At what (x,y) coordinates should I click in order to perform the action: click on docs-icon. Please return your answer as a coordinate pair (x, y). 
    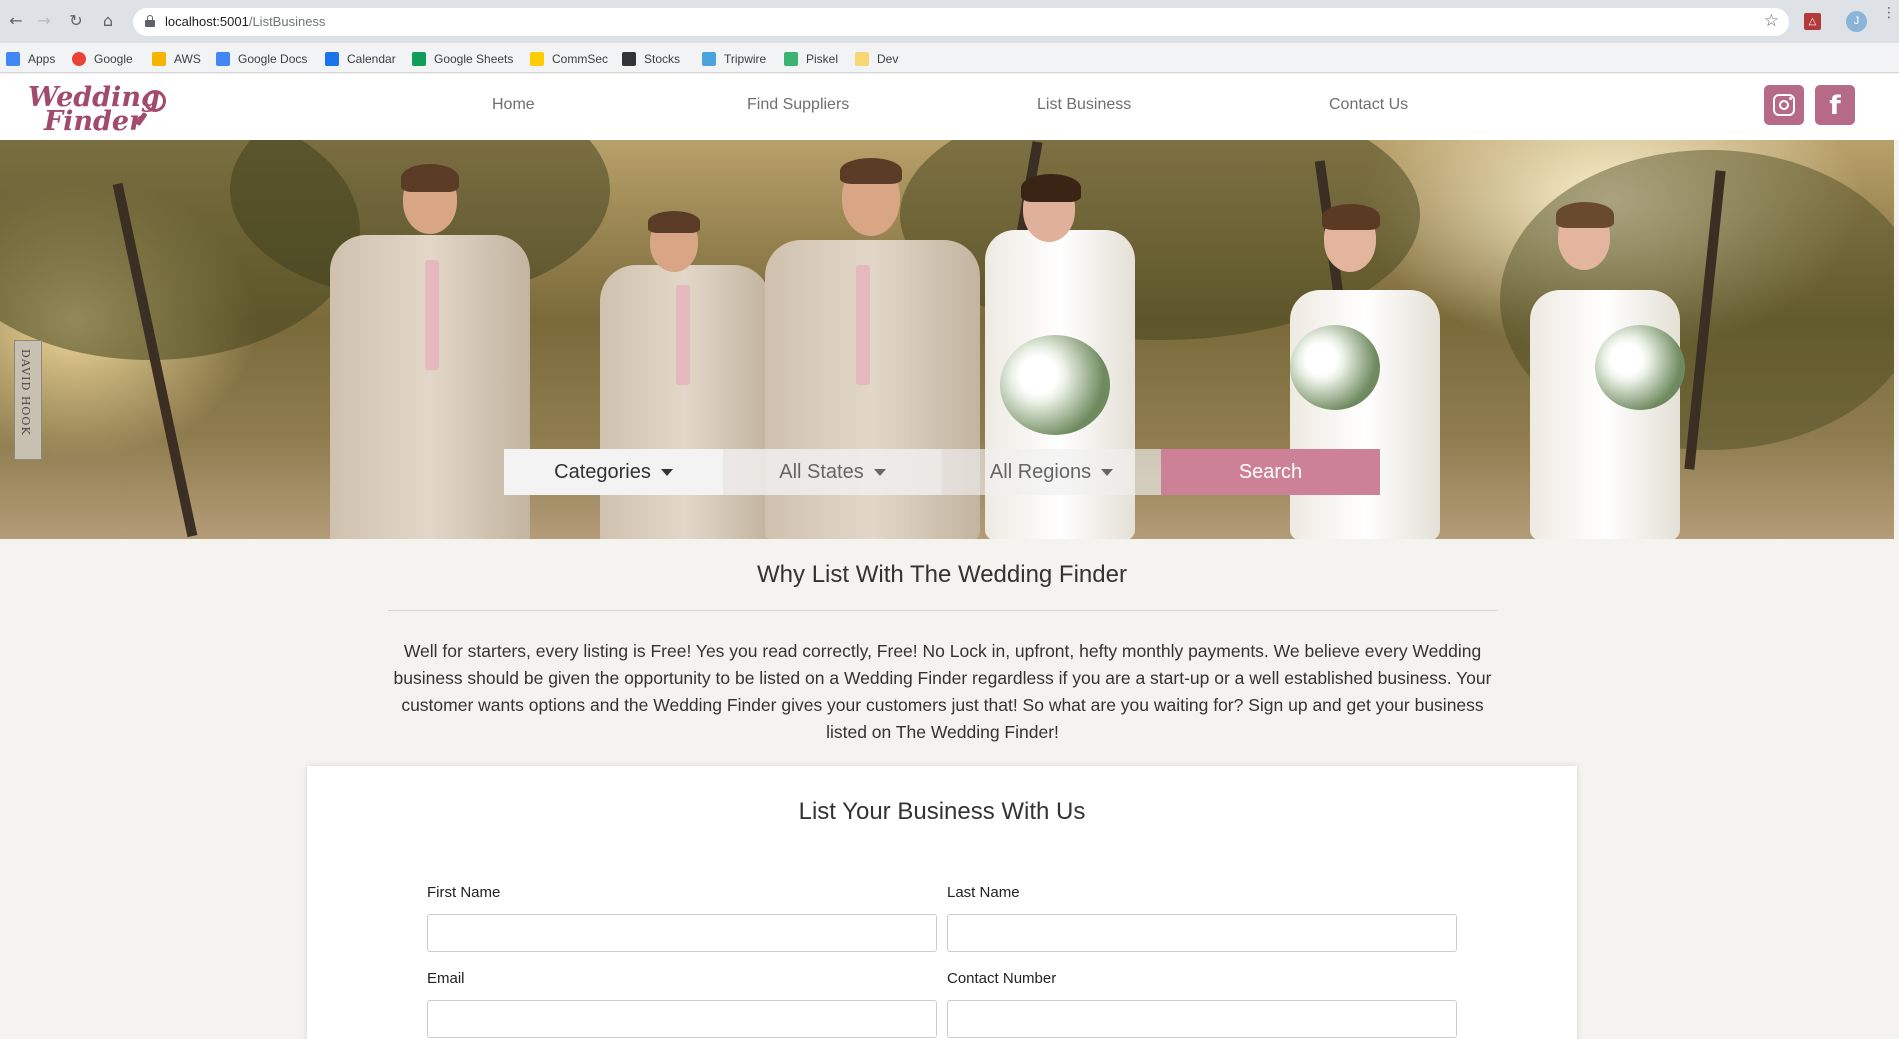
    Looking at the image, I should click on (223, 59).